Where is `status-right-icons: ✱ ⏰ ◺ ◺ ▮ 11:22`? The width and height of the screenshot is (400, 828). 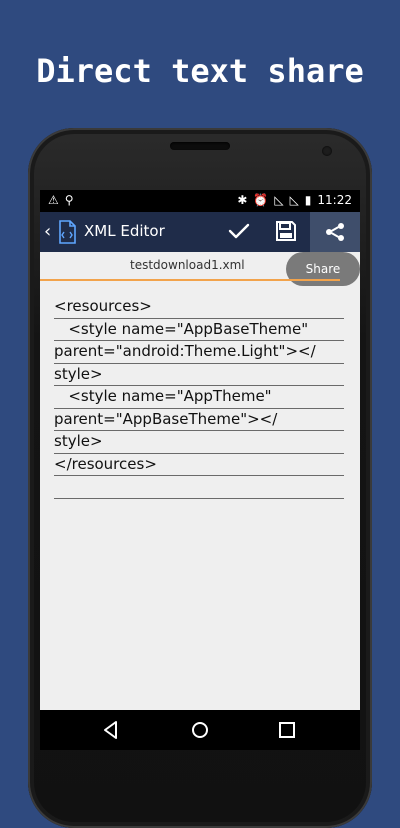
status-right-icons: ✱ ⏰ ◺ ◺ ▮ 11:22 is located at coordinates (294, 200).